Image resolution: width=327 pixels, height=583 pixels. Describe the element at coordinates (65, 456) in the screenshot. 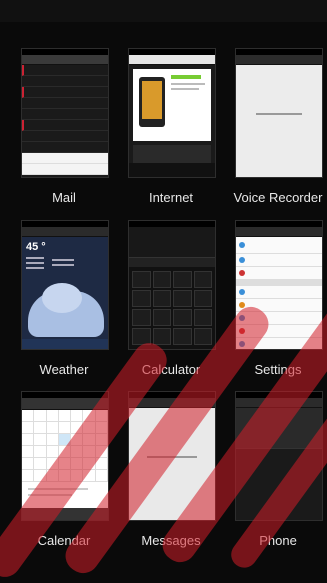

I see `calendar-thumbnail` at that location.